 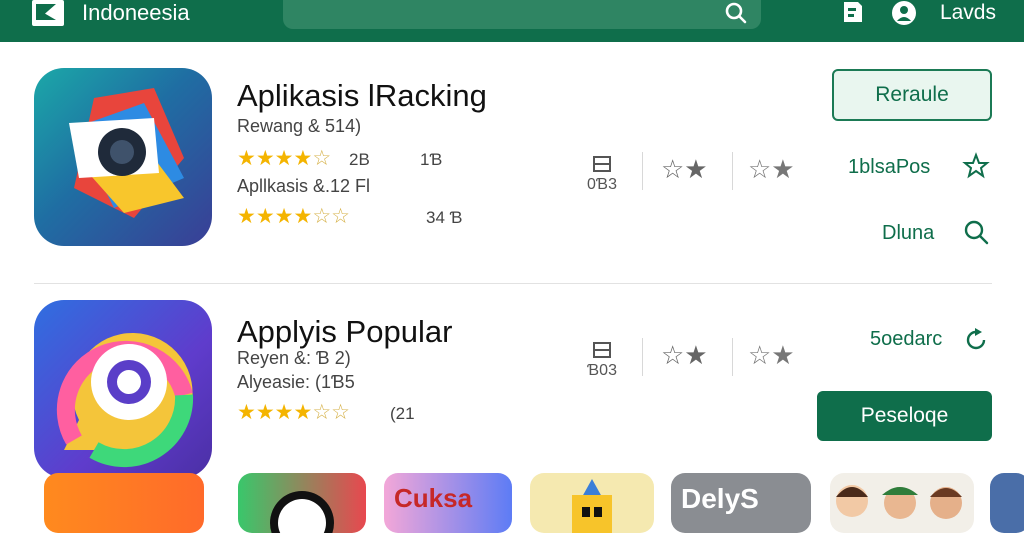 What do you see at coordinates (976, 340) in the screenshot?
I see `refresh-icon` at bounding box center [976, 340].